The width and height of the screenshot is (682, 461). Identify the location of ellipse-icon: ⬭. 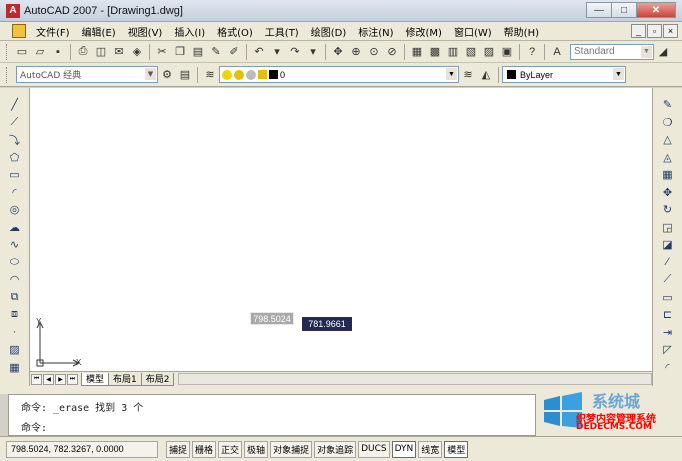
(15, 263).